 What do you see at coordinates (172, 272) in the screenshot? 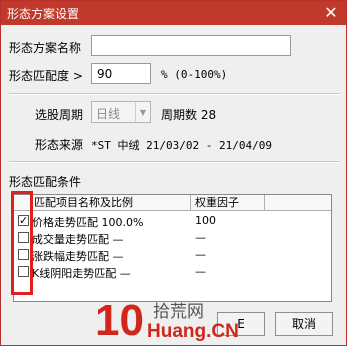
I see `table-row: K线阴阳走势匹配 — —` at bounding box center [172, 272].